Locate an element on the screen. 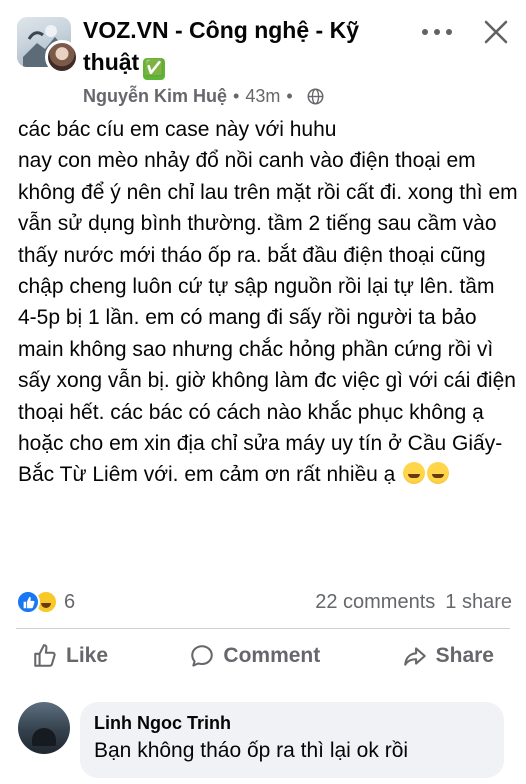  commenter-avatar is located at coordinates (44, 728).